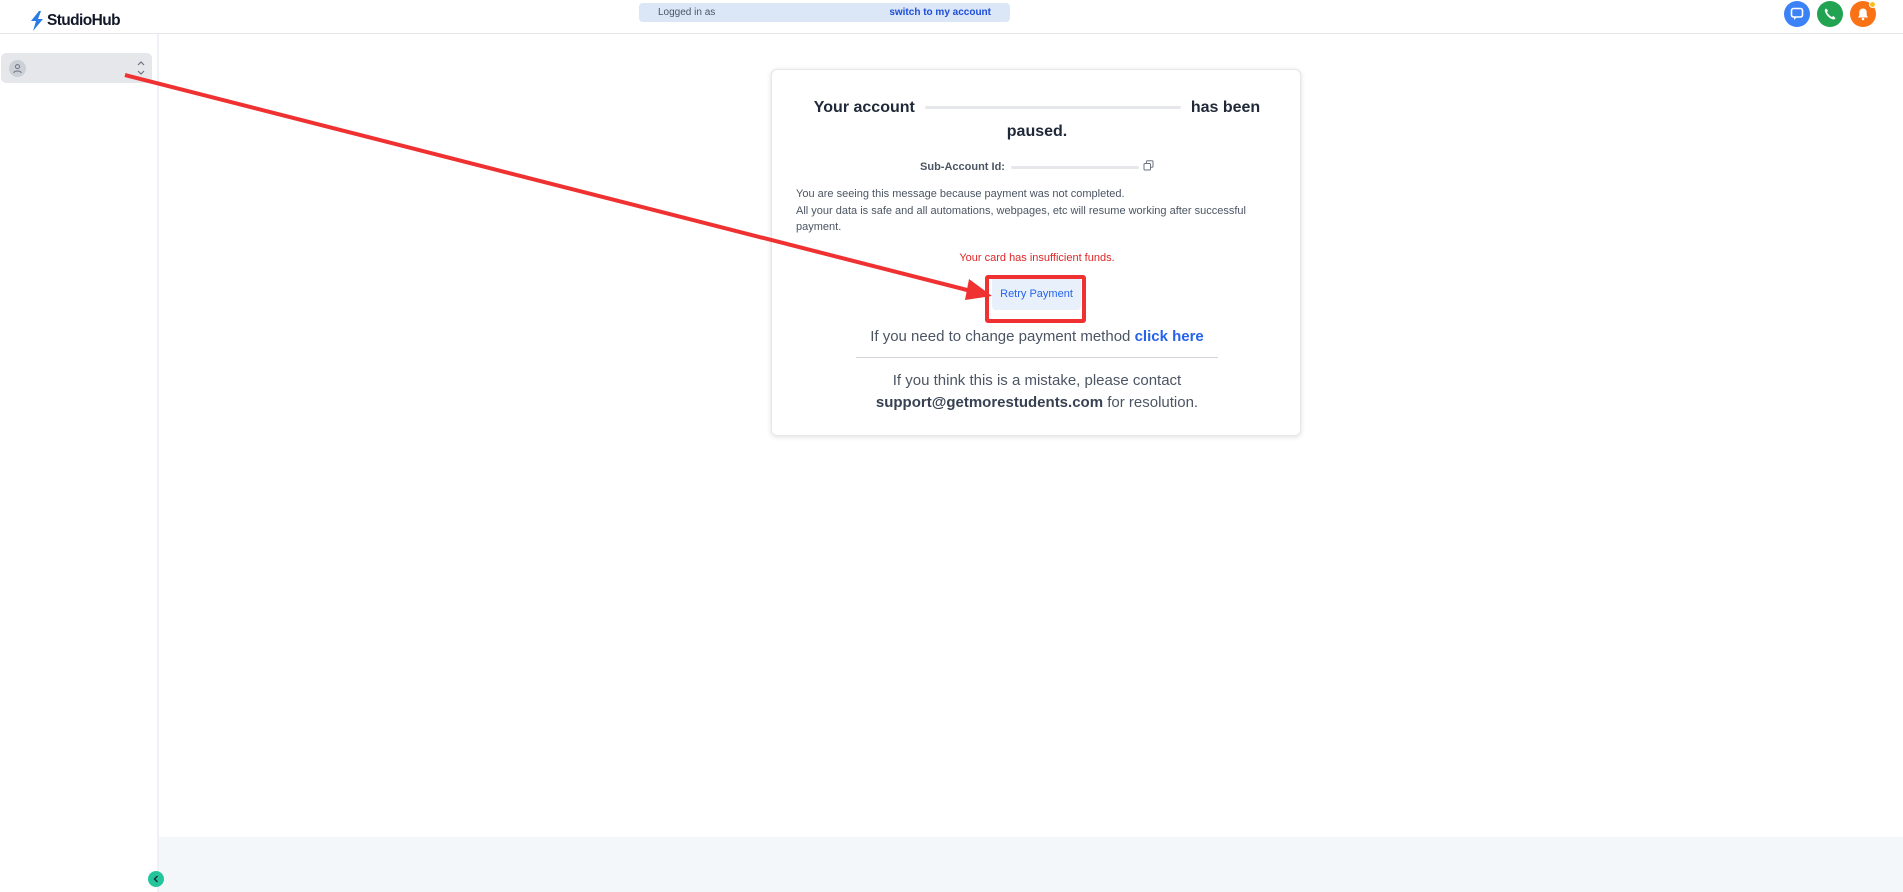 The image size is (1903, 892). Describe the element at coordinates (1000, 336) in the screenshot. I see `change-method-label: If you need to change payment method` at that location.